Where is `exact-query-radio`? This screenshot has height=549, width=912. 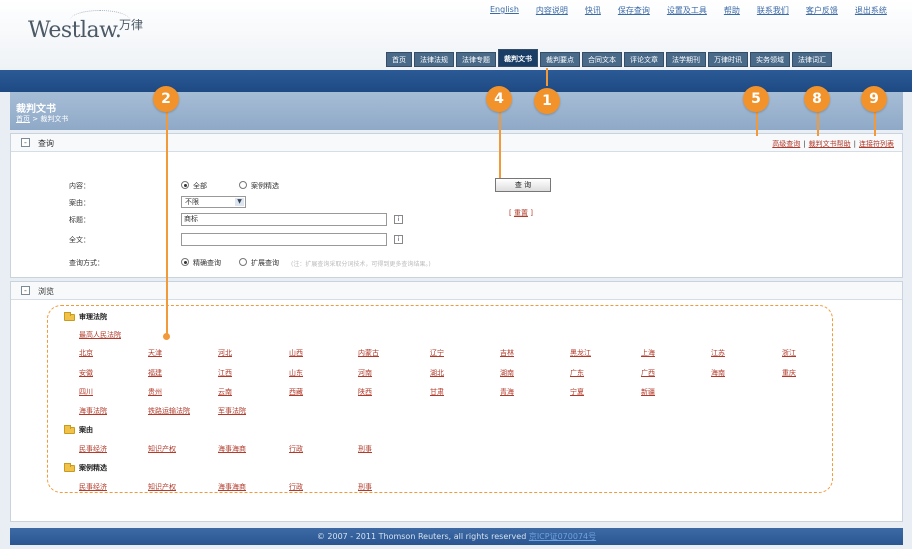
exact-query-radio is located at coordinates (185, 262).